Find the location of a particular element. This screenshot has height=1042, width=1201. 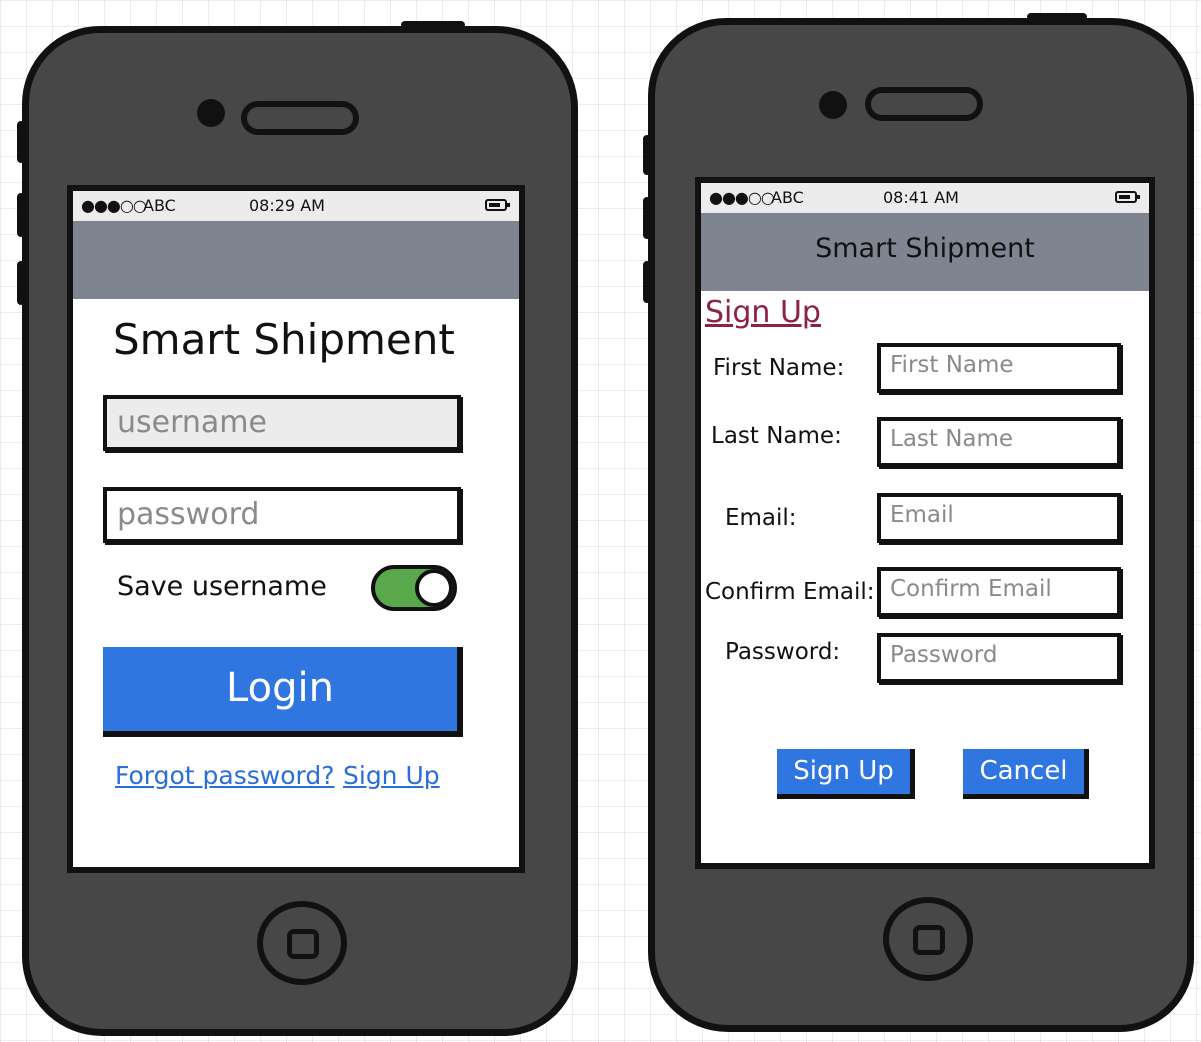

navigation-bar: Smart Shipment is located at coordinates (925, 252).